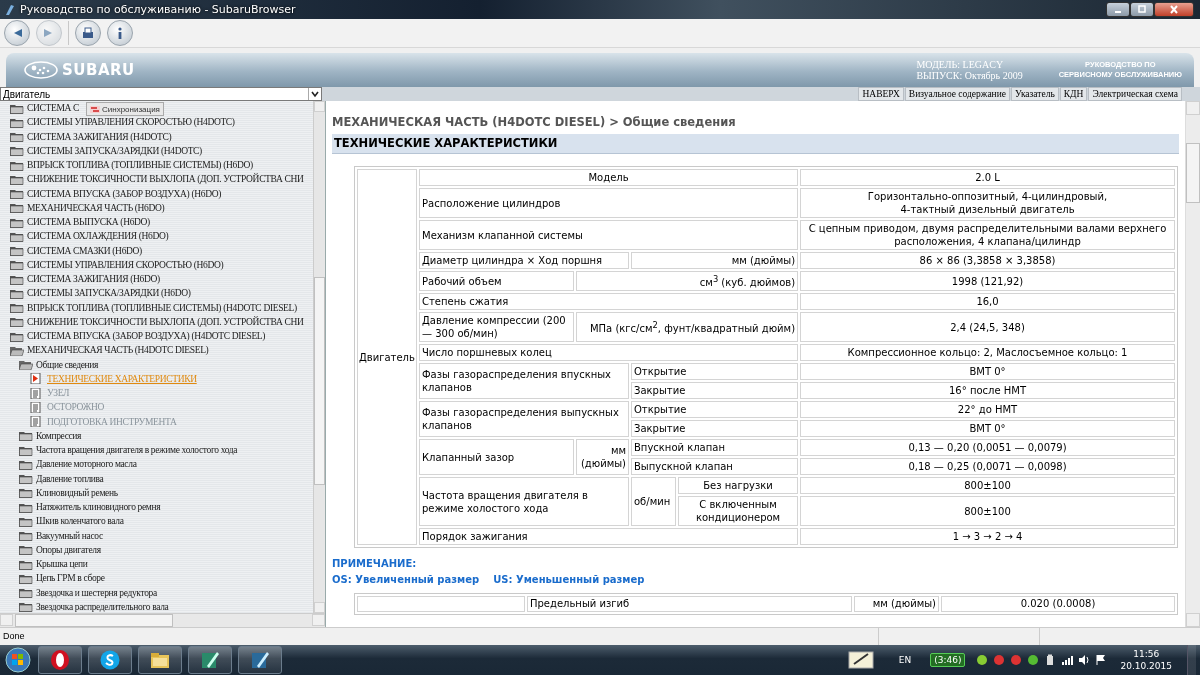 The width and height of the screenshot is (1200, 675). I want to click on tree-folder-item: СИСТЕМА ВПУСКА (ЗАБОР ВОЗДУХА) (H4DOTC DIESEL), so click(138, 336).